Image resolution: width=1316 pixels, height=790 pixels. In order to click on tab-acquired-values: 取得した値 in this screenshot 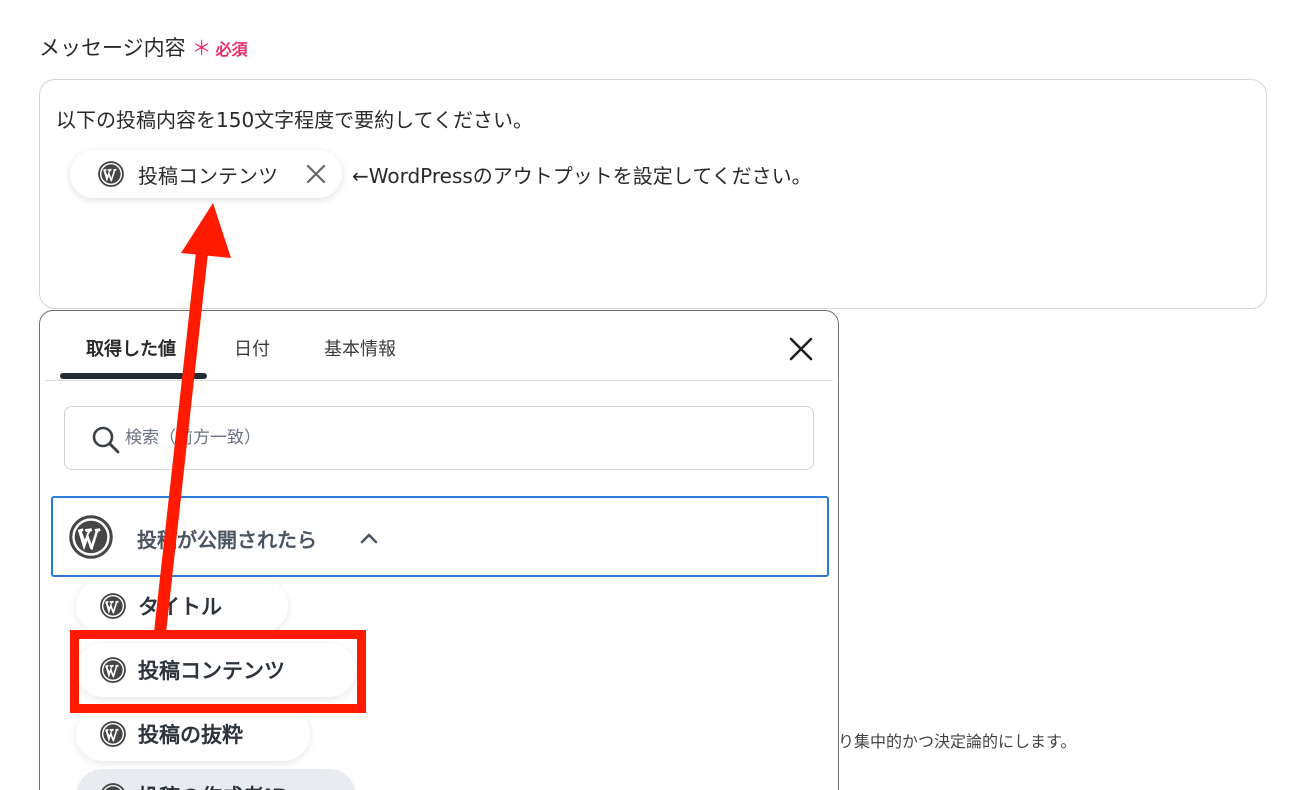, I will do `click(131, 348)`.